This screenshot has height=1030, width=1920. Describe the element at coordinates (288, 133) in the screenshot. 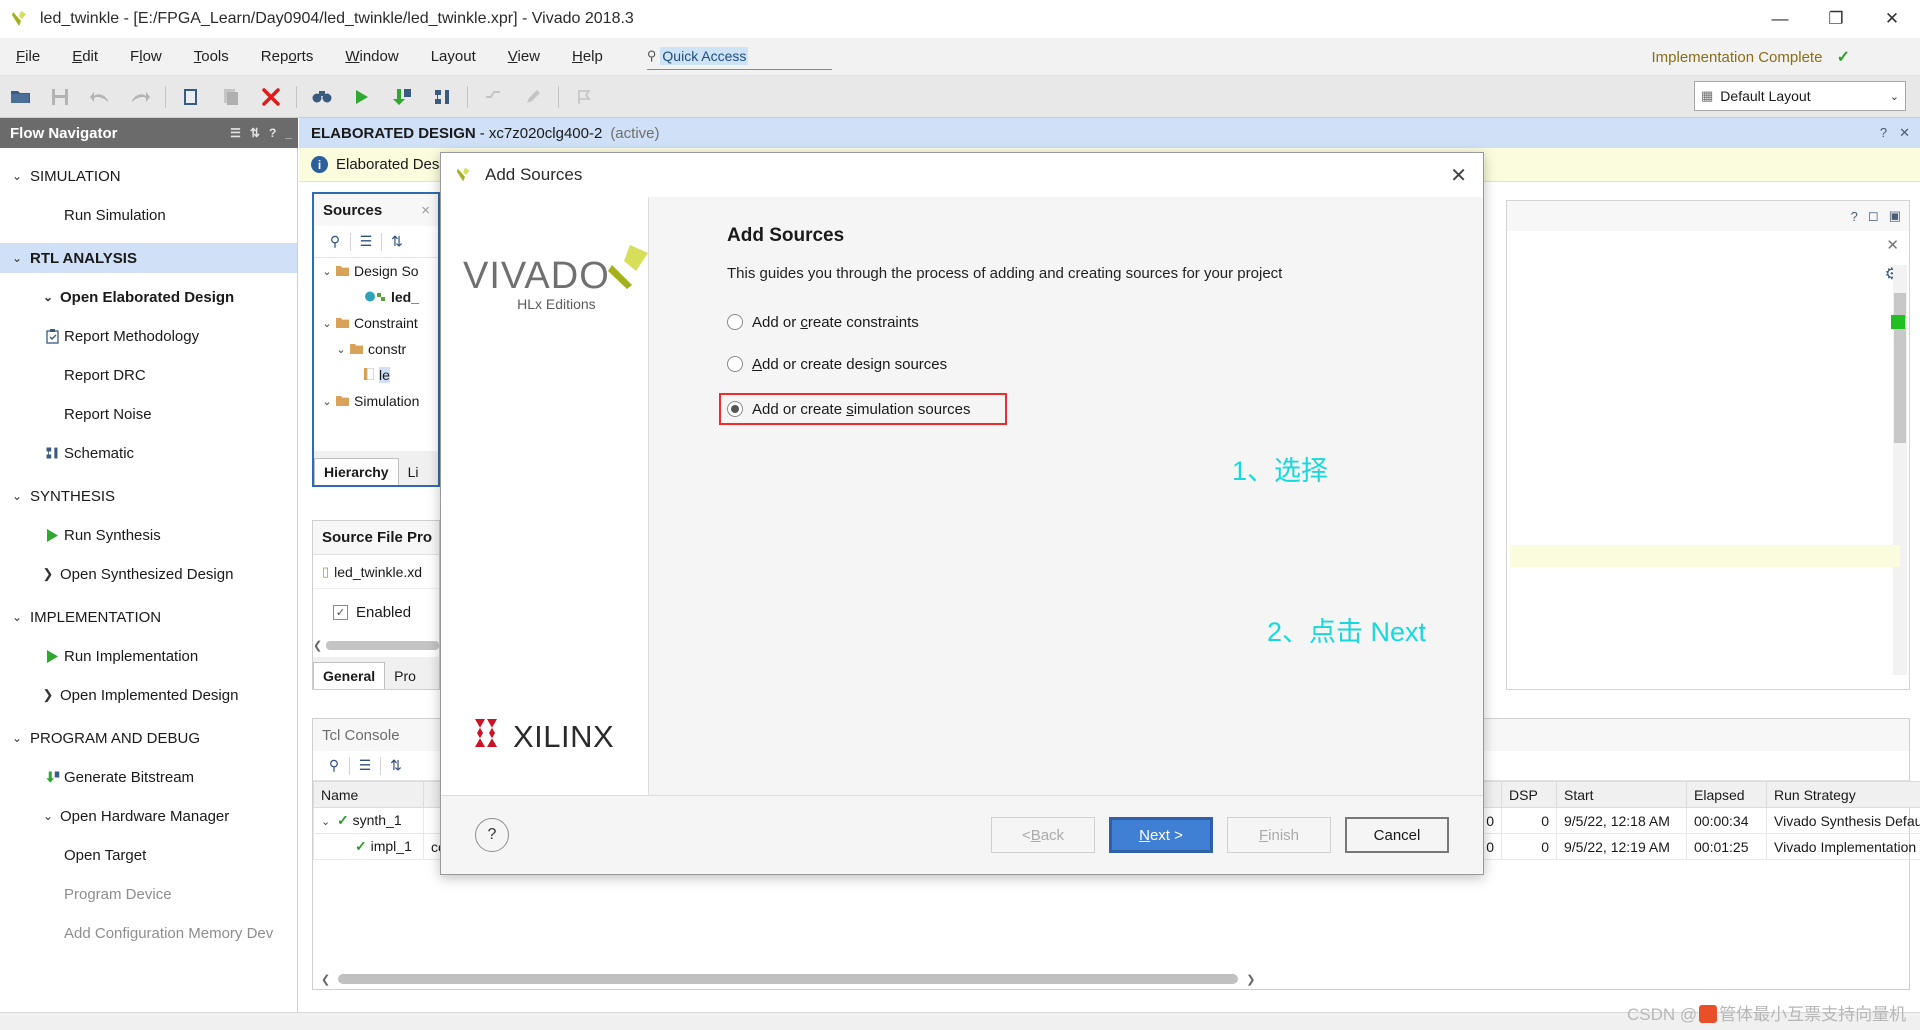

I see `minimize-icon: _` at that location.